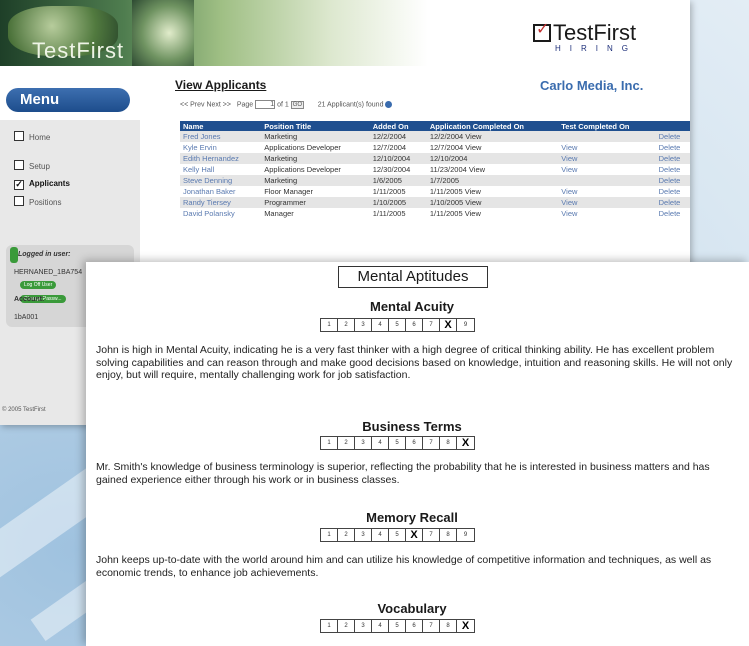 The image size is (749, 646). What do you see at coordinates (398, 213) in the screenshot?
I see `table-cell: 1/11/2005` at bounding box center [398, 213].